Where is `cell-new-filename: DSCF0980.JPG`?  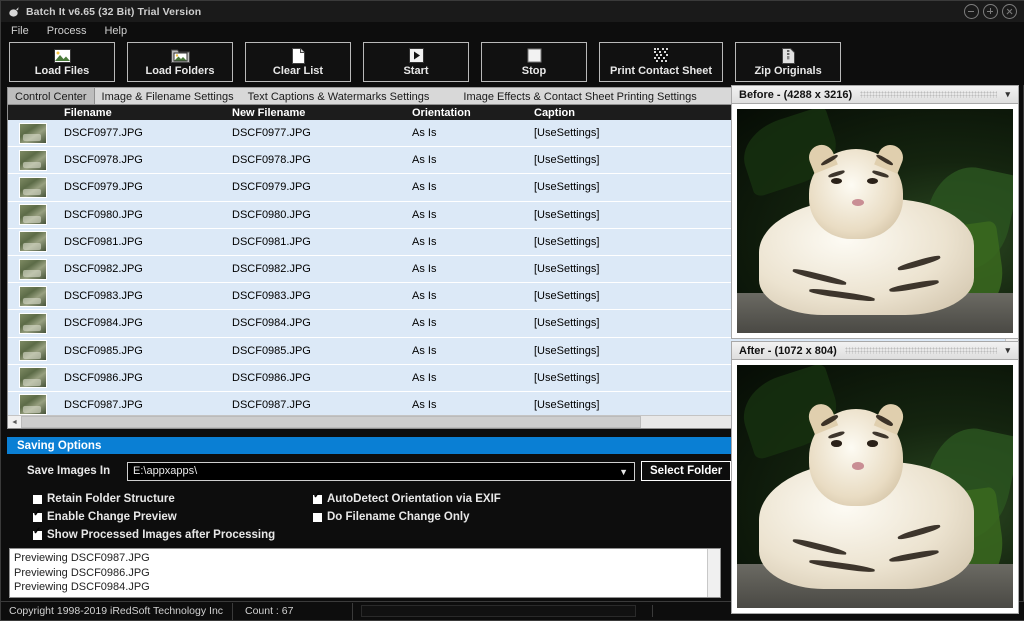 cell-new-filename: DSCF0980.JPG is located at coordinates (271, 214).